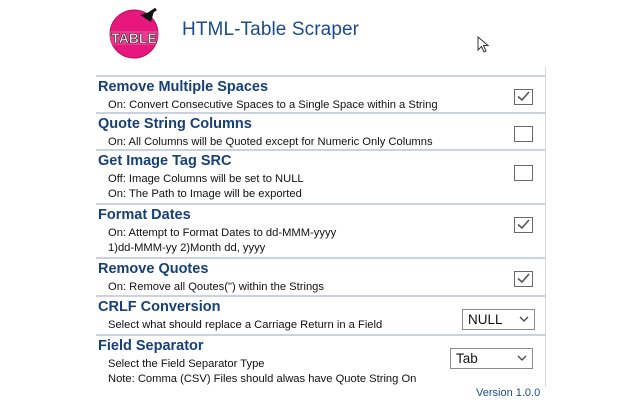  I want to click on option-title: Remove Quotes, so click(153, 269).